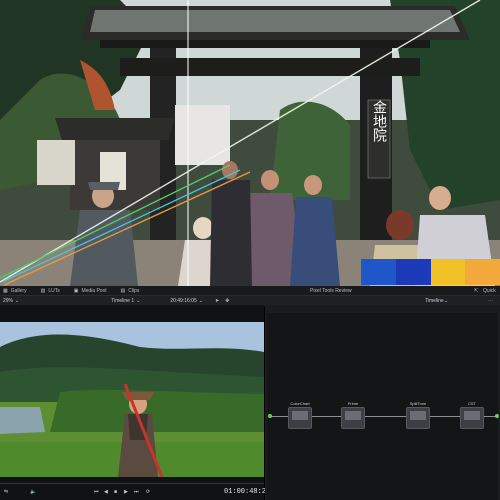 The image size is (500, 500). Describe the element at coordinates (379, 121) in the screenshot. I see `gate-sign: 金地院` at that location.